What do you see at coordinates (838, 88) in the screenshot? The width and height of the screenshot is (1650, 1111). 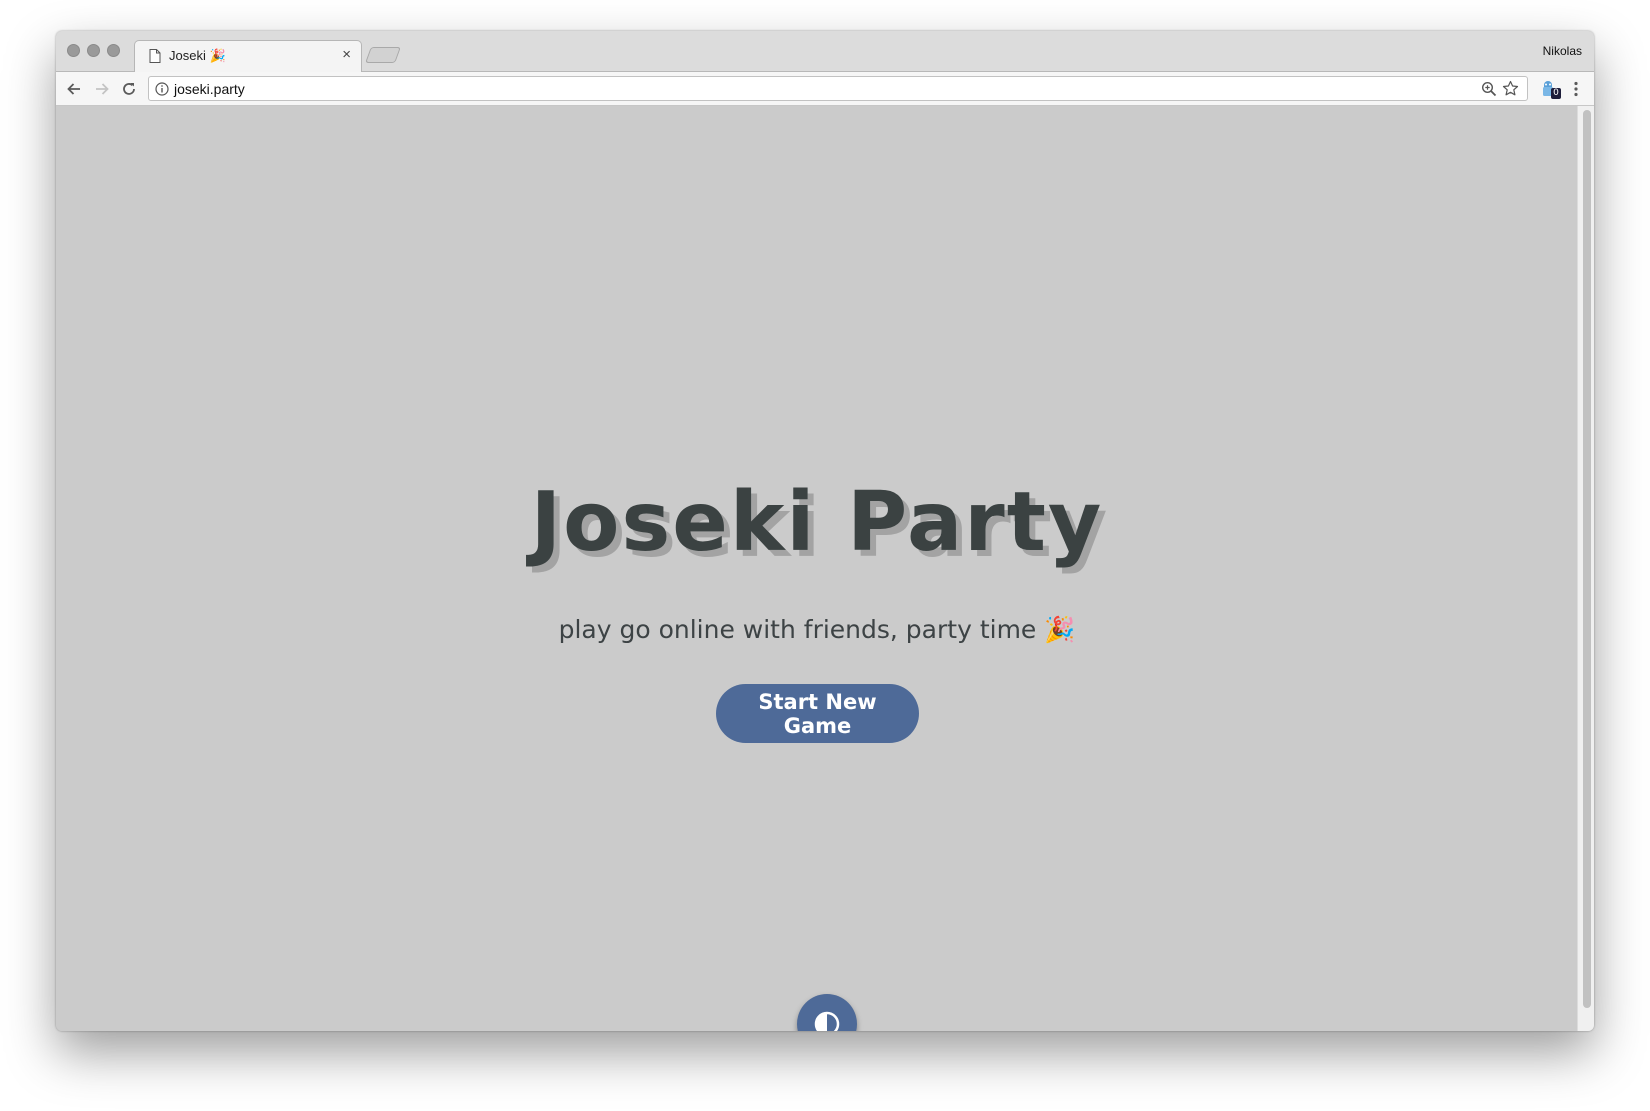 I see `address-bar: joseki.party` at bounding box center [838, 88].